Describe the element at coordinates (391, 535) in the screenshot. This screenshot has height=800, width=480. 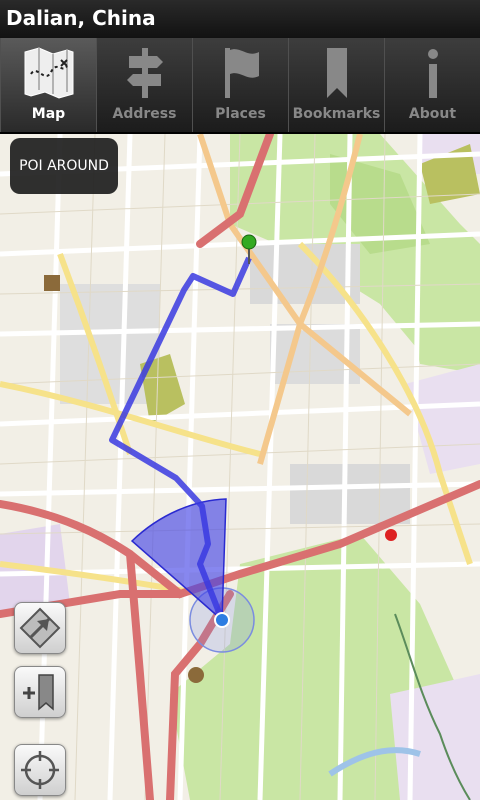
I see `poi-marker-icon` at that location.